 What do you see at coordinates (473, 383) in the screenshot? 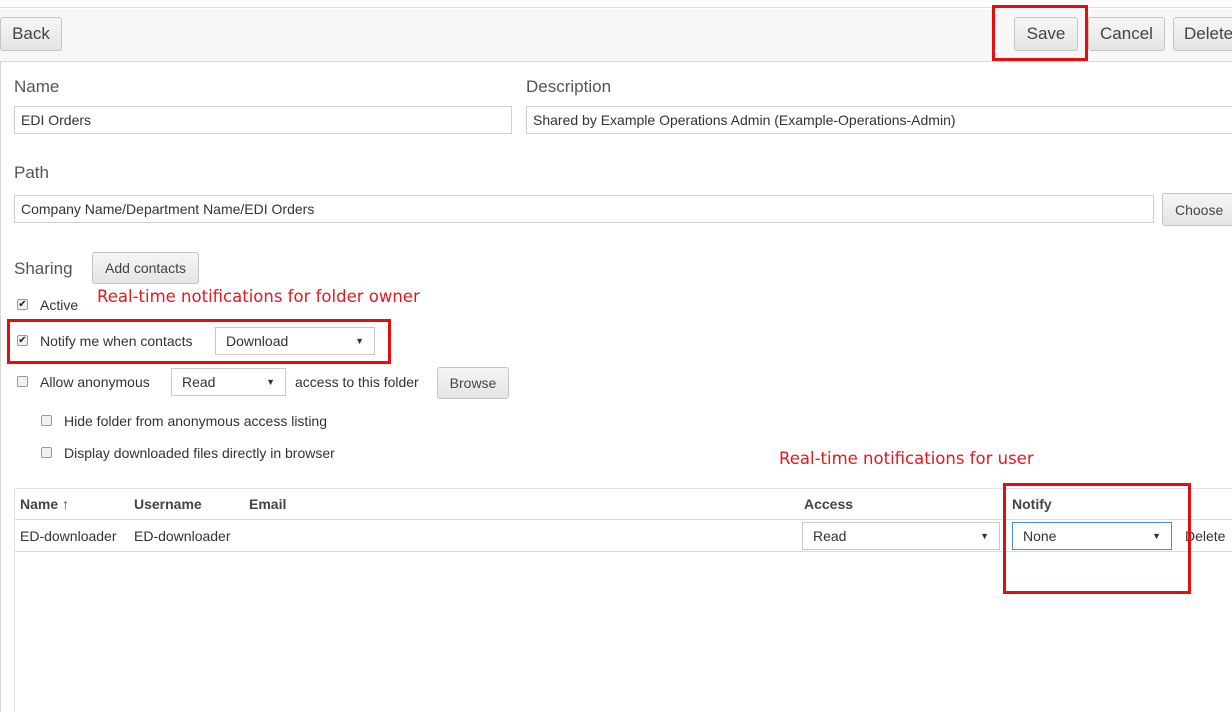
I see `browse-button: Browse` at bounding box center [473, 383].